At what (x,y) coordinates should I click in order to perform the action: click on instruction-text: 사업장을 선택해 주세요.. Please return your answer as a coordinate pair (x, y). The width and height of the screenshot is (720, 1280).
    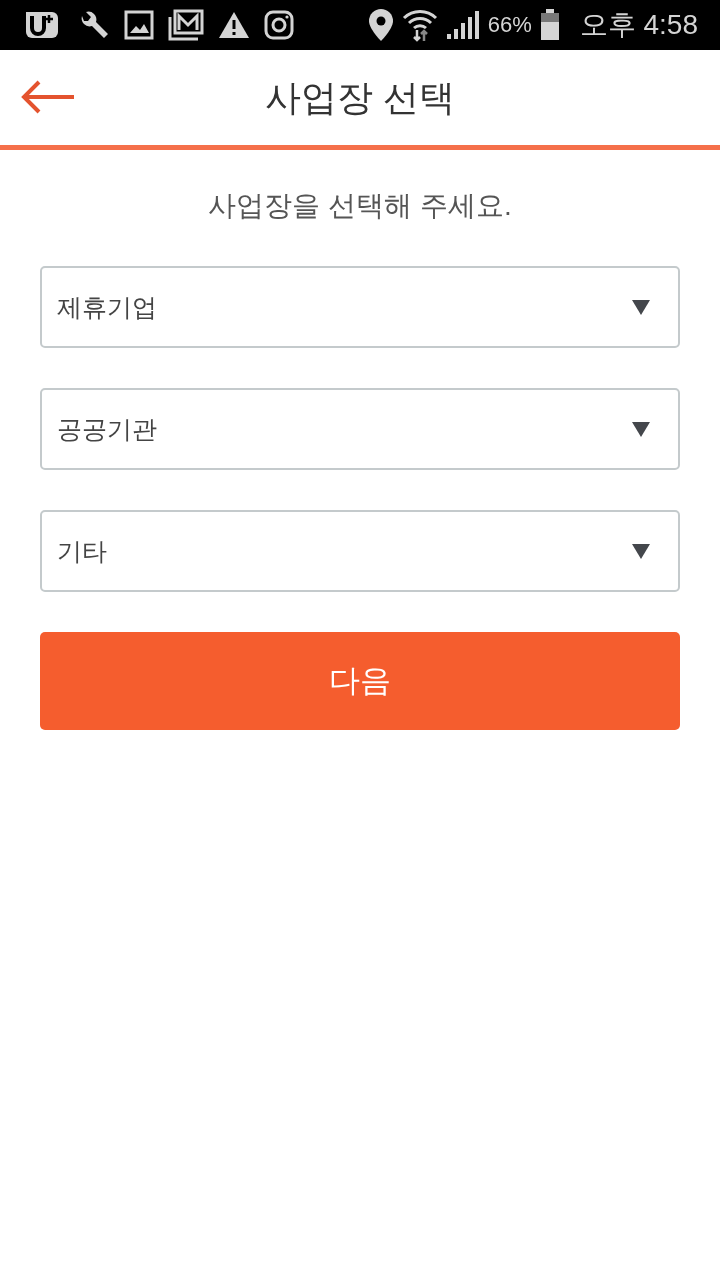
    Looking at the image, I should click on (360, 206).